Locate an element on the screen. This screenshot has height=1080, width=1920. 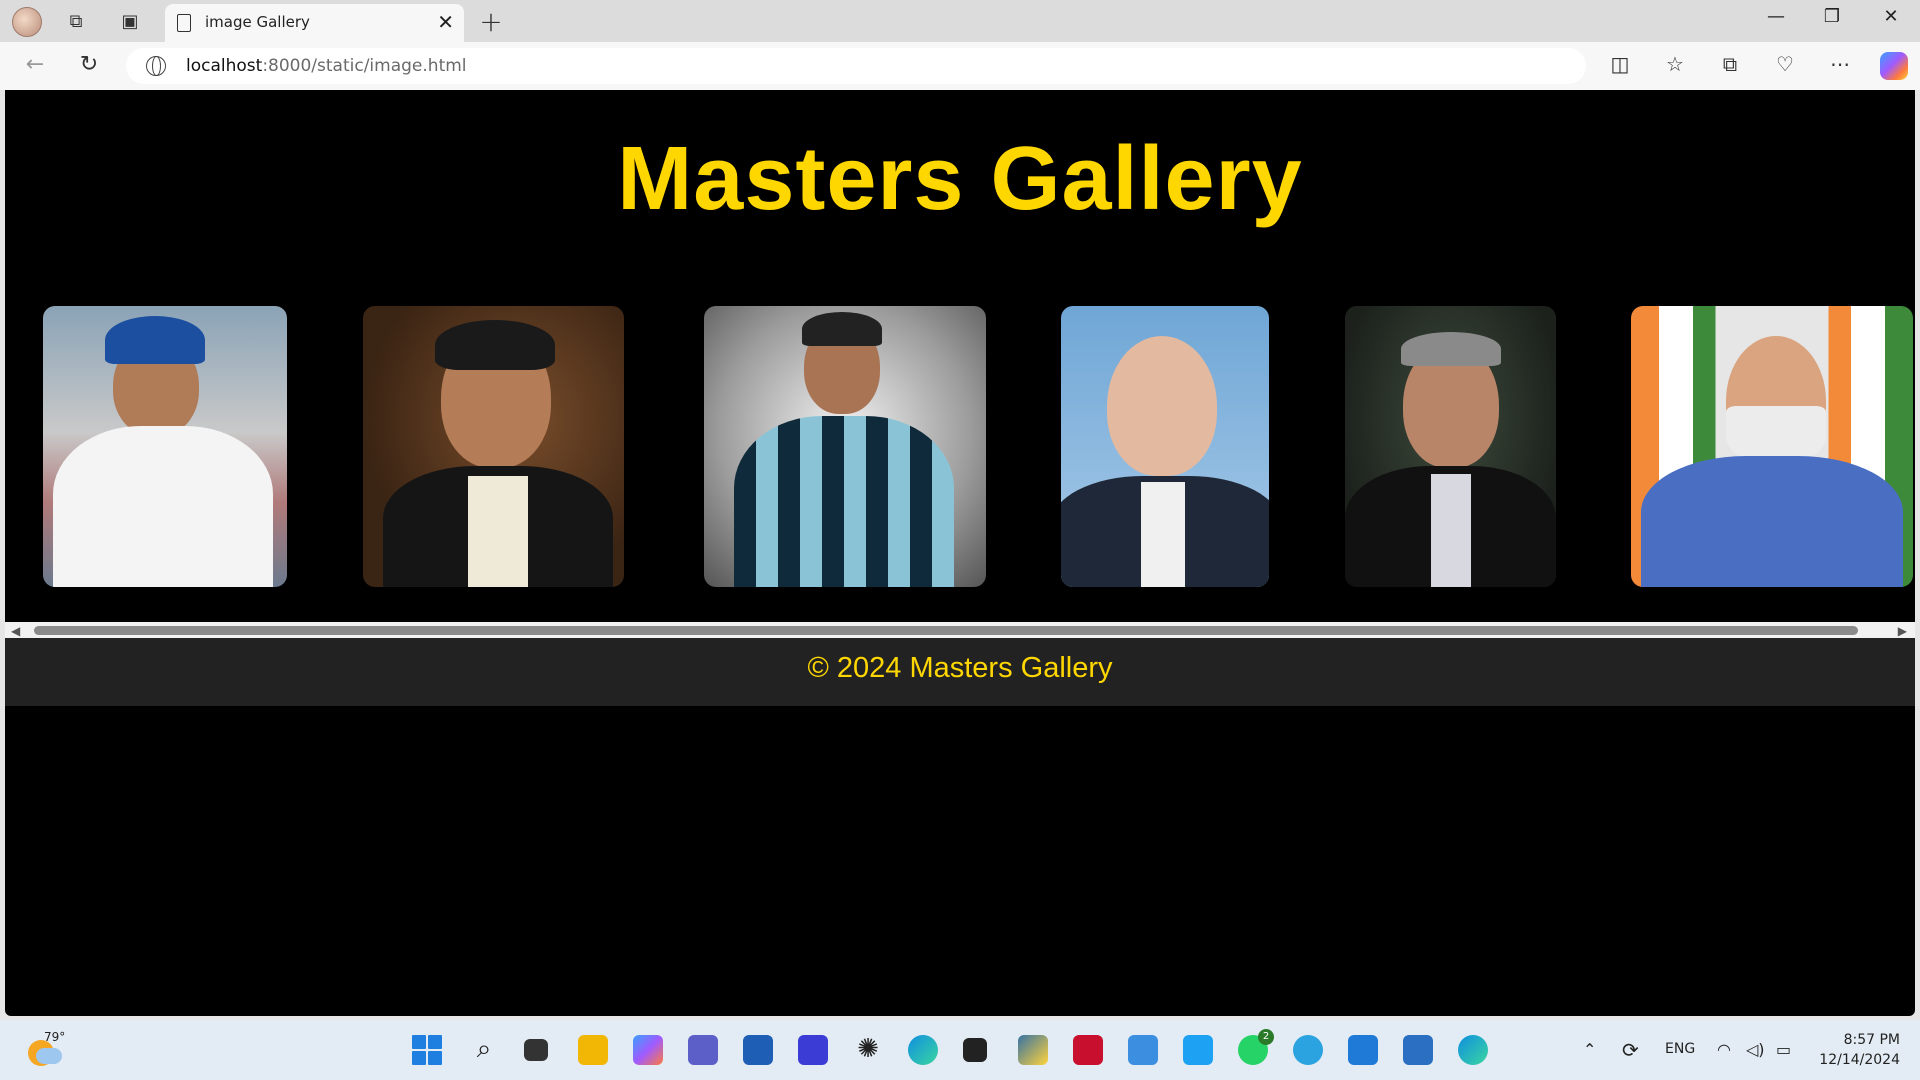
horizontal-scrollbar: ◀ ▶ is located at coordinates (960, 630).